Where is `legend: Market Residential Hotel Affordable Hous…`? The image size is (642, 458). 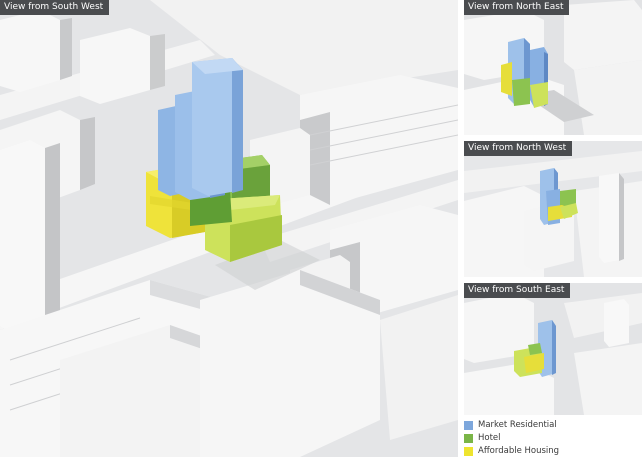 legend: Market Residential Hotel Affordable Hous… is located at coordinates (549, 438).